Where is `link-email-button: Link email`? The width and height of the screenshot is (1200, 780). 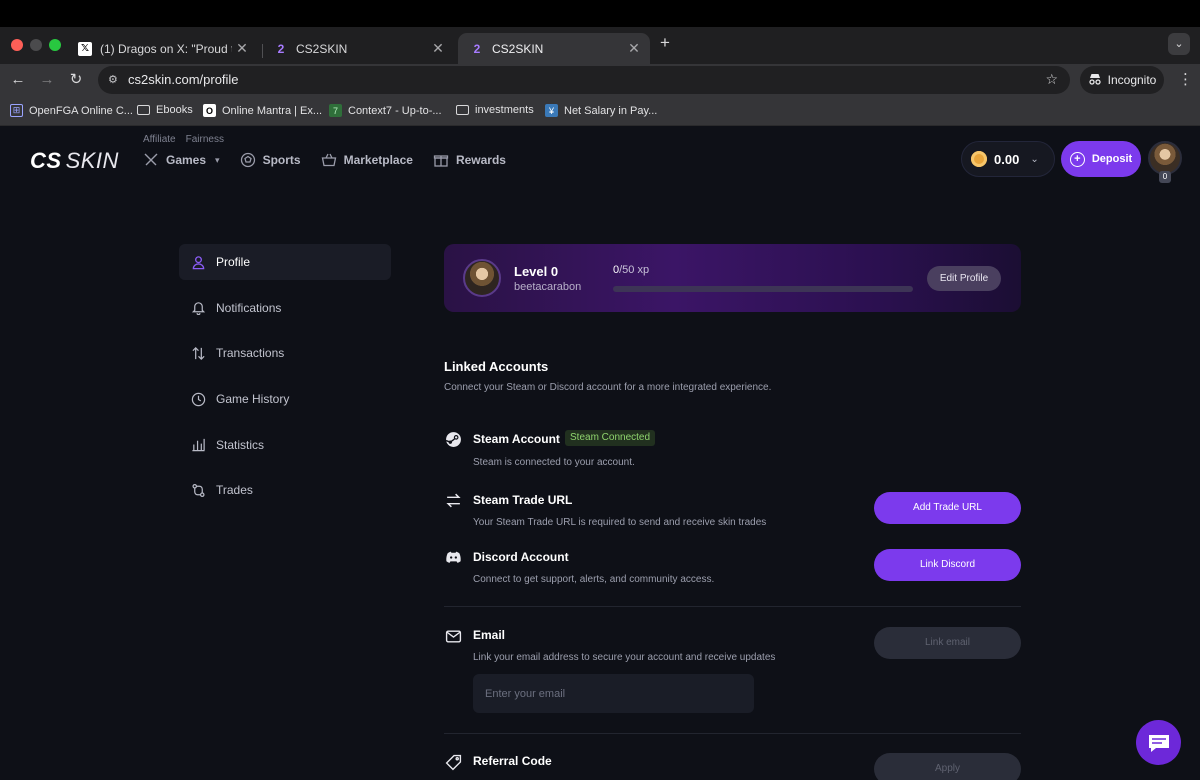 link-email-button: Link email is located at coordinates (947, 643).